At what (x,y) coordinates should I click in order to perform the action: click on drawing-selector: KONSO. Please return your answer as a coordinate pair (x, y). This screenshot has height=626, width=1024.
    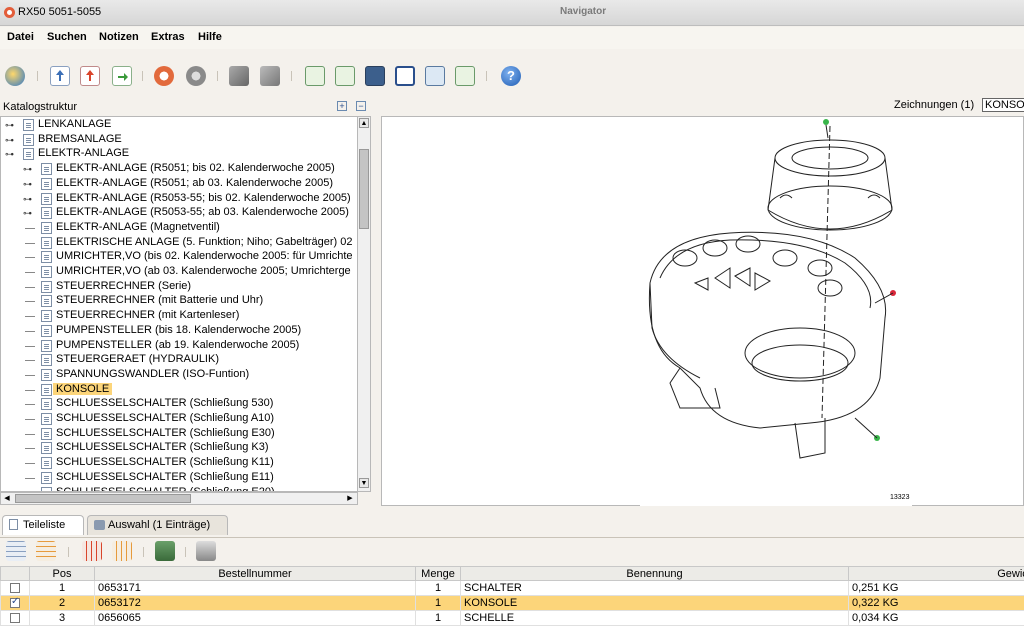
    Looking at the image, I should click on (1003, 105).